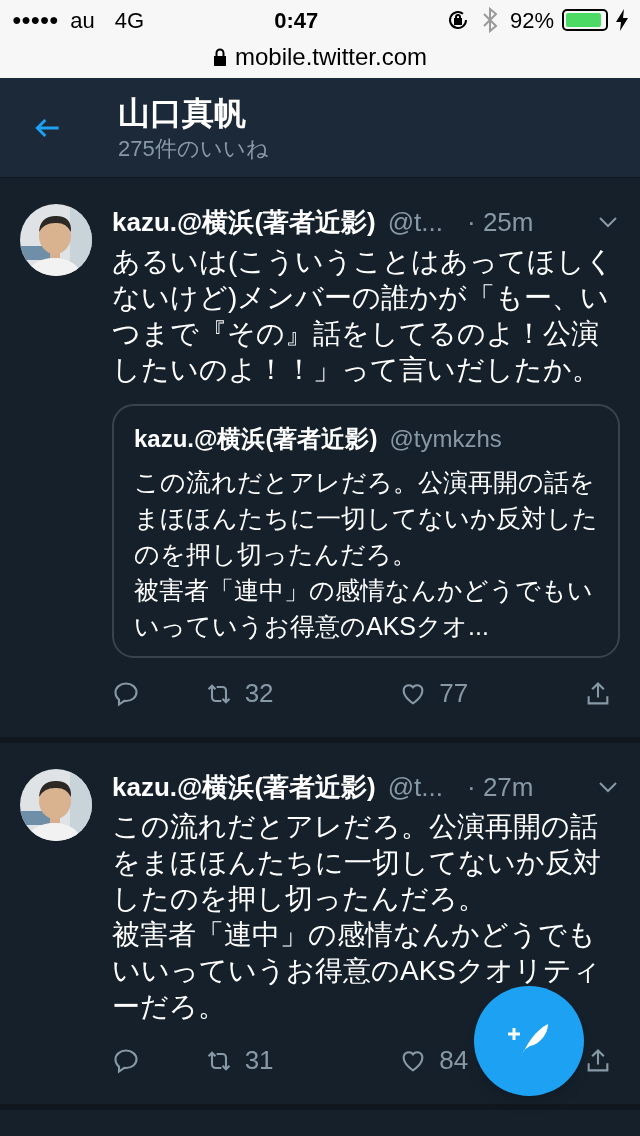 Image resolution: width=640 pixels, height=1136 pixels. Describe the element at coordinates (182, 113) in the screenshot. I see `header-title: 山口真帆` at that location.